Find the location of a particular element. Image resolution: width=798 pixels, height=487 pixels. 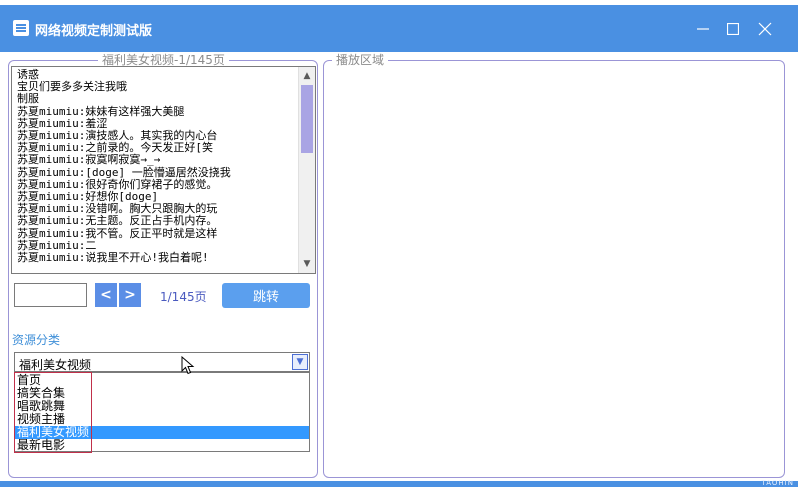

list-item: 苏夏miumiu:无主题。反正占手机内存。 is located at coordinates (157, 221).